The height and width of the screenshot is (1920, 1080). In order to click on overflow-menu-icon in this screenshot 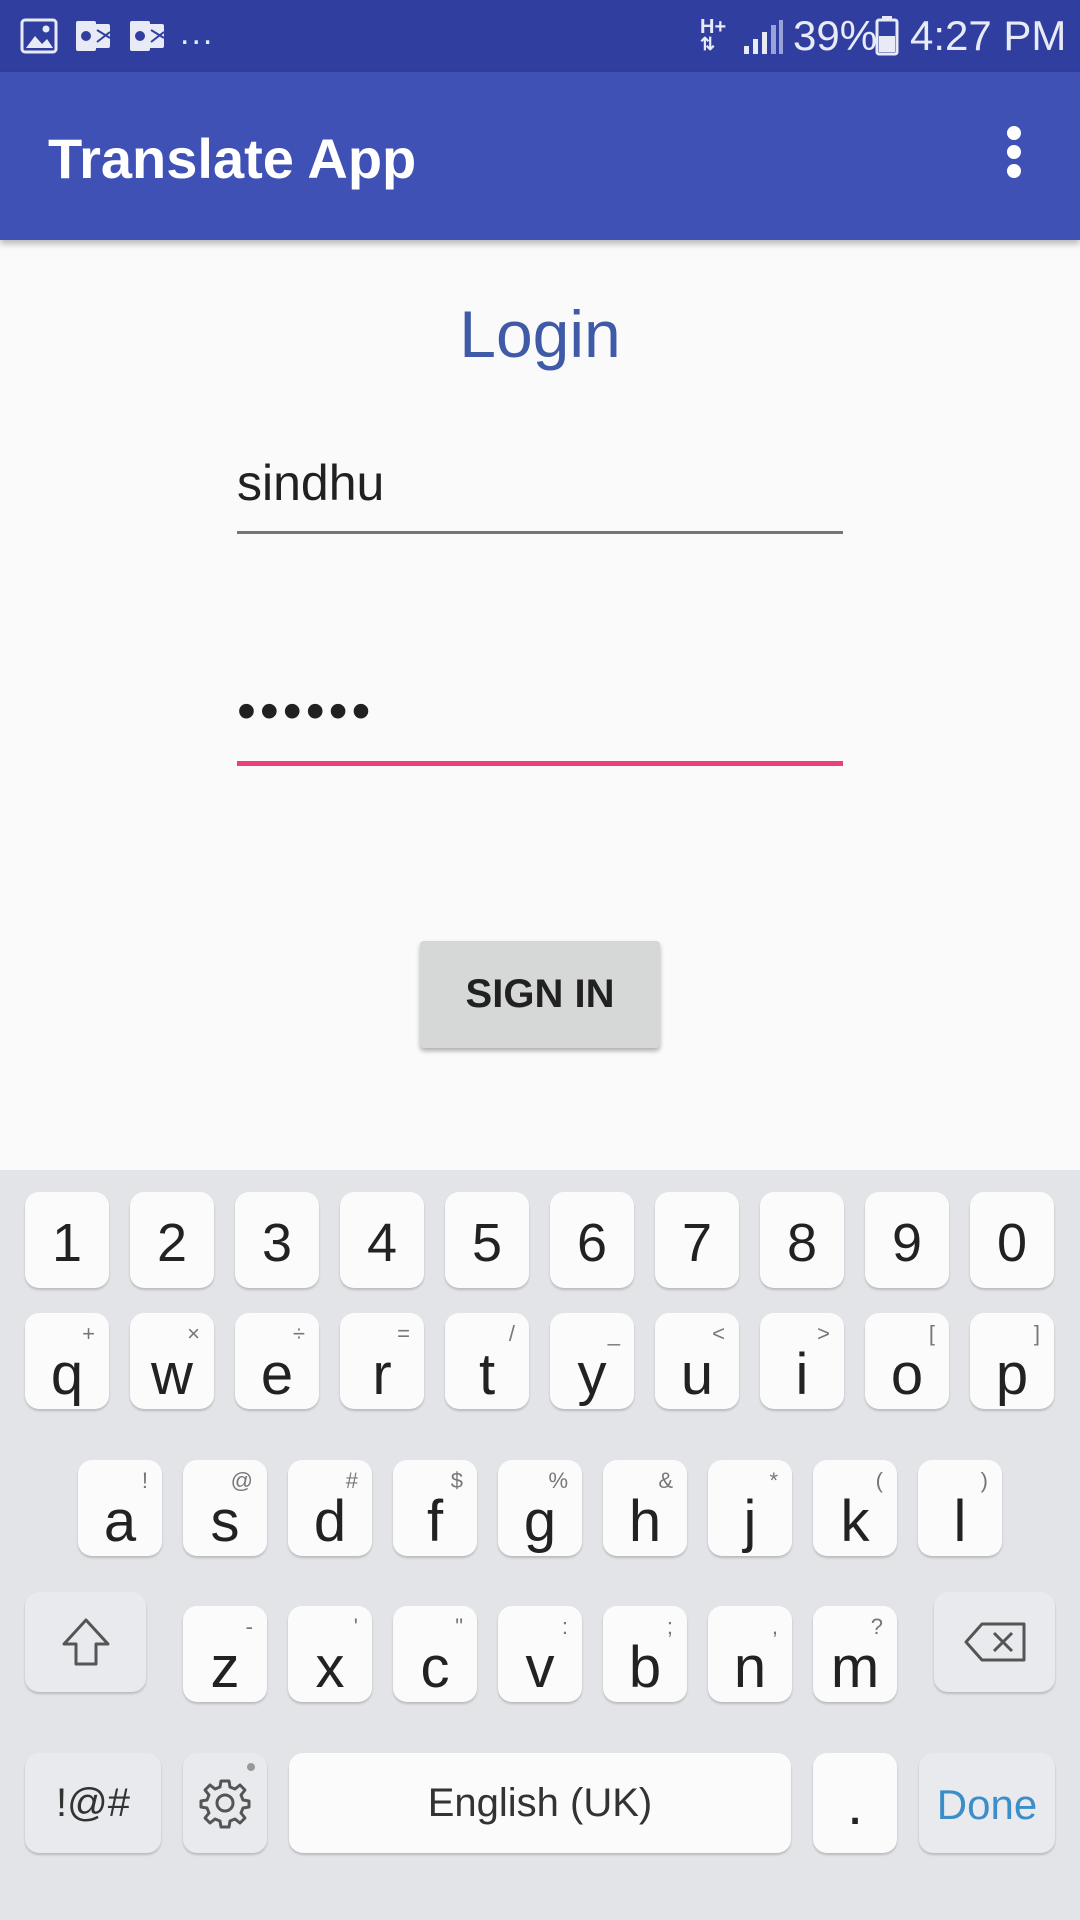, I will do `click(1014, 152)`.